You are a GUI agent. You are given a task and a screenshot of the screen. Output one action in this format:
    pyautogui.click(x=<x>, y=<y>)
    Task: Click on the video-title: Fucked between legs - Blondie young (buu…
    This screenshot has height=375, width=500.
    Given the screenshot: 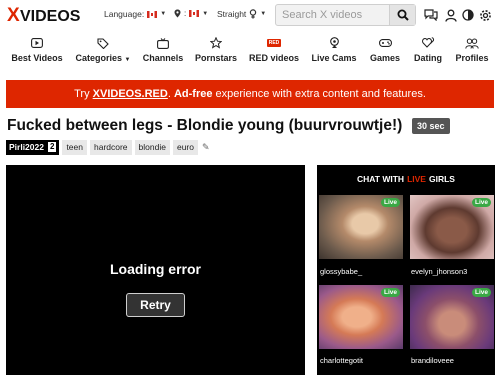 What is the action you would take?
    pyautogui.click(x=205, y=125)
    